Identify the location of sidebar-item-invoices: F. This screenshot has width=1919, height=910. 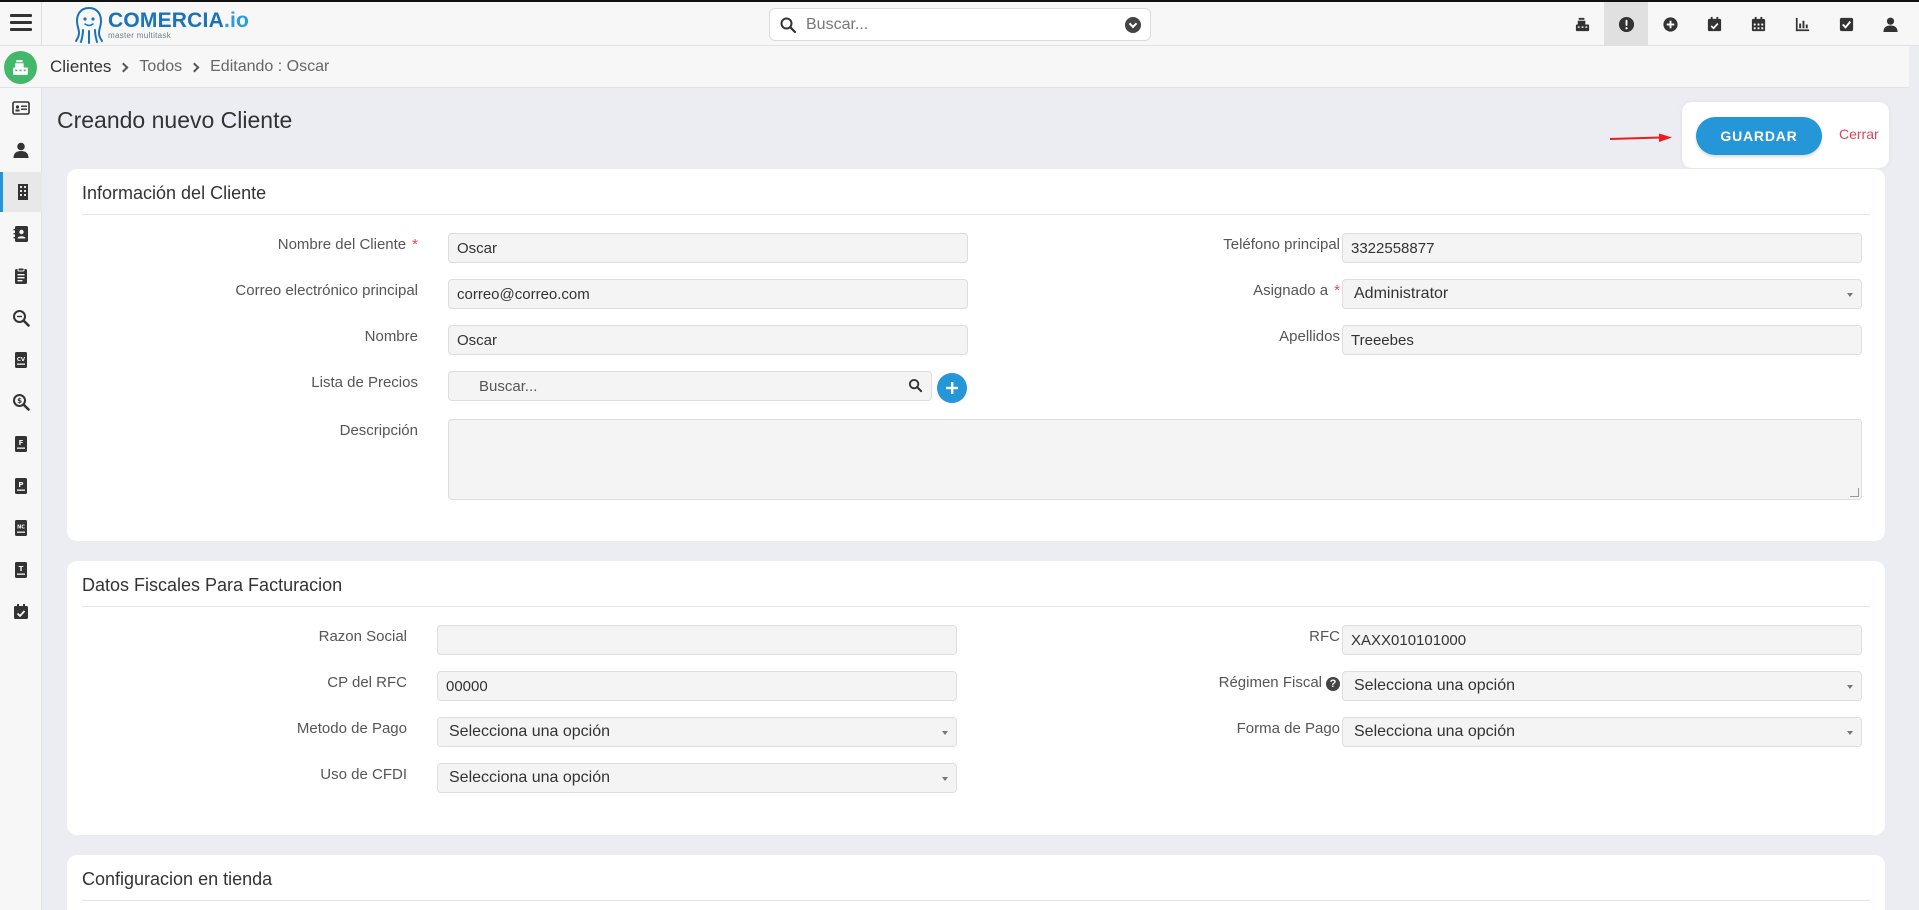
(21, 444).